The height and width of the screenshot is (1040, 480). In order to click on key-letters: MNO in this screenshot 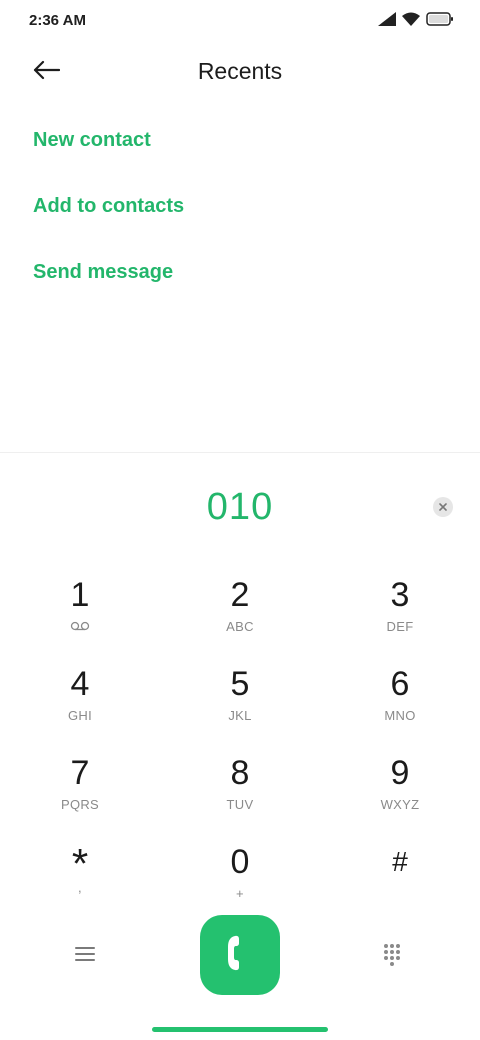, I will do `click(400, 715)`.